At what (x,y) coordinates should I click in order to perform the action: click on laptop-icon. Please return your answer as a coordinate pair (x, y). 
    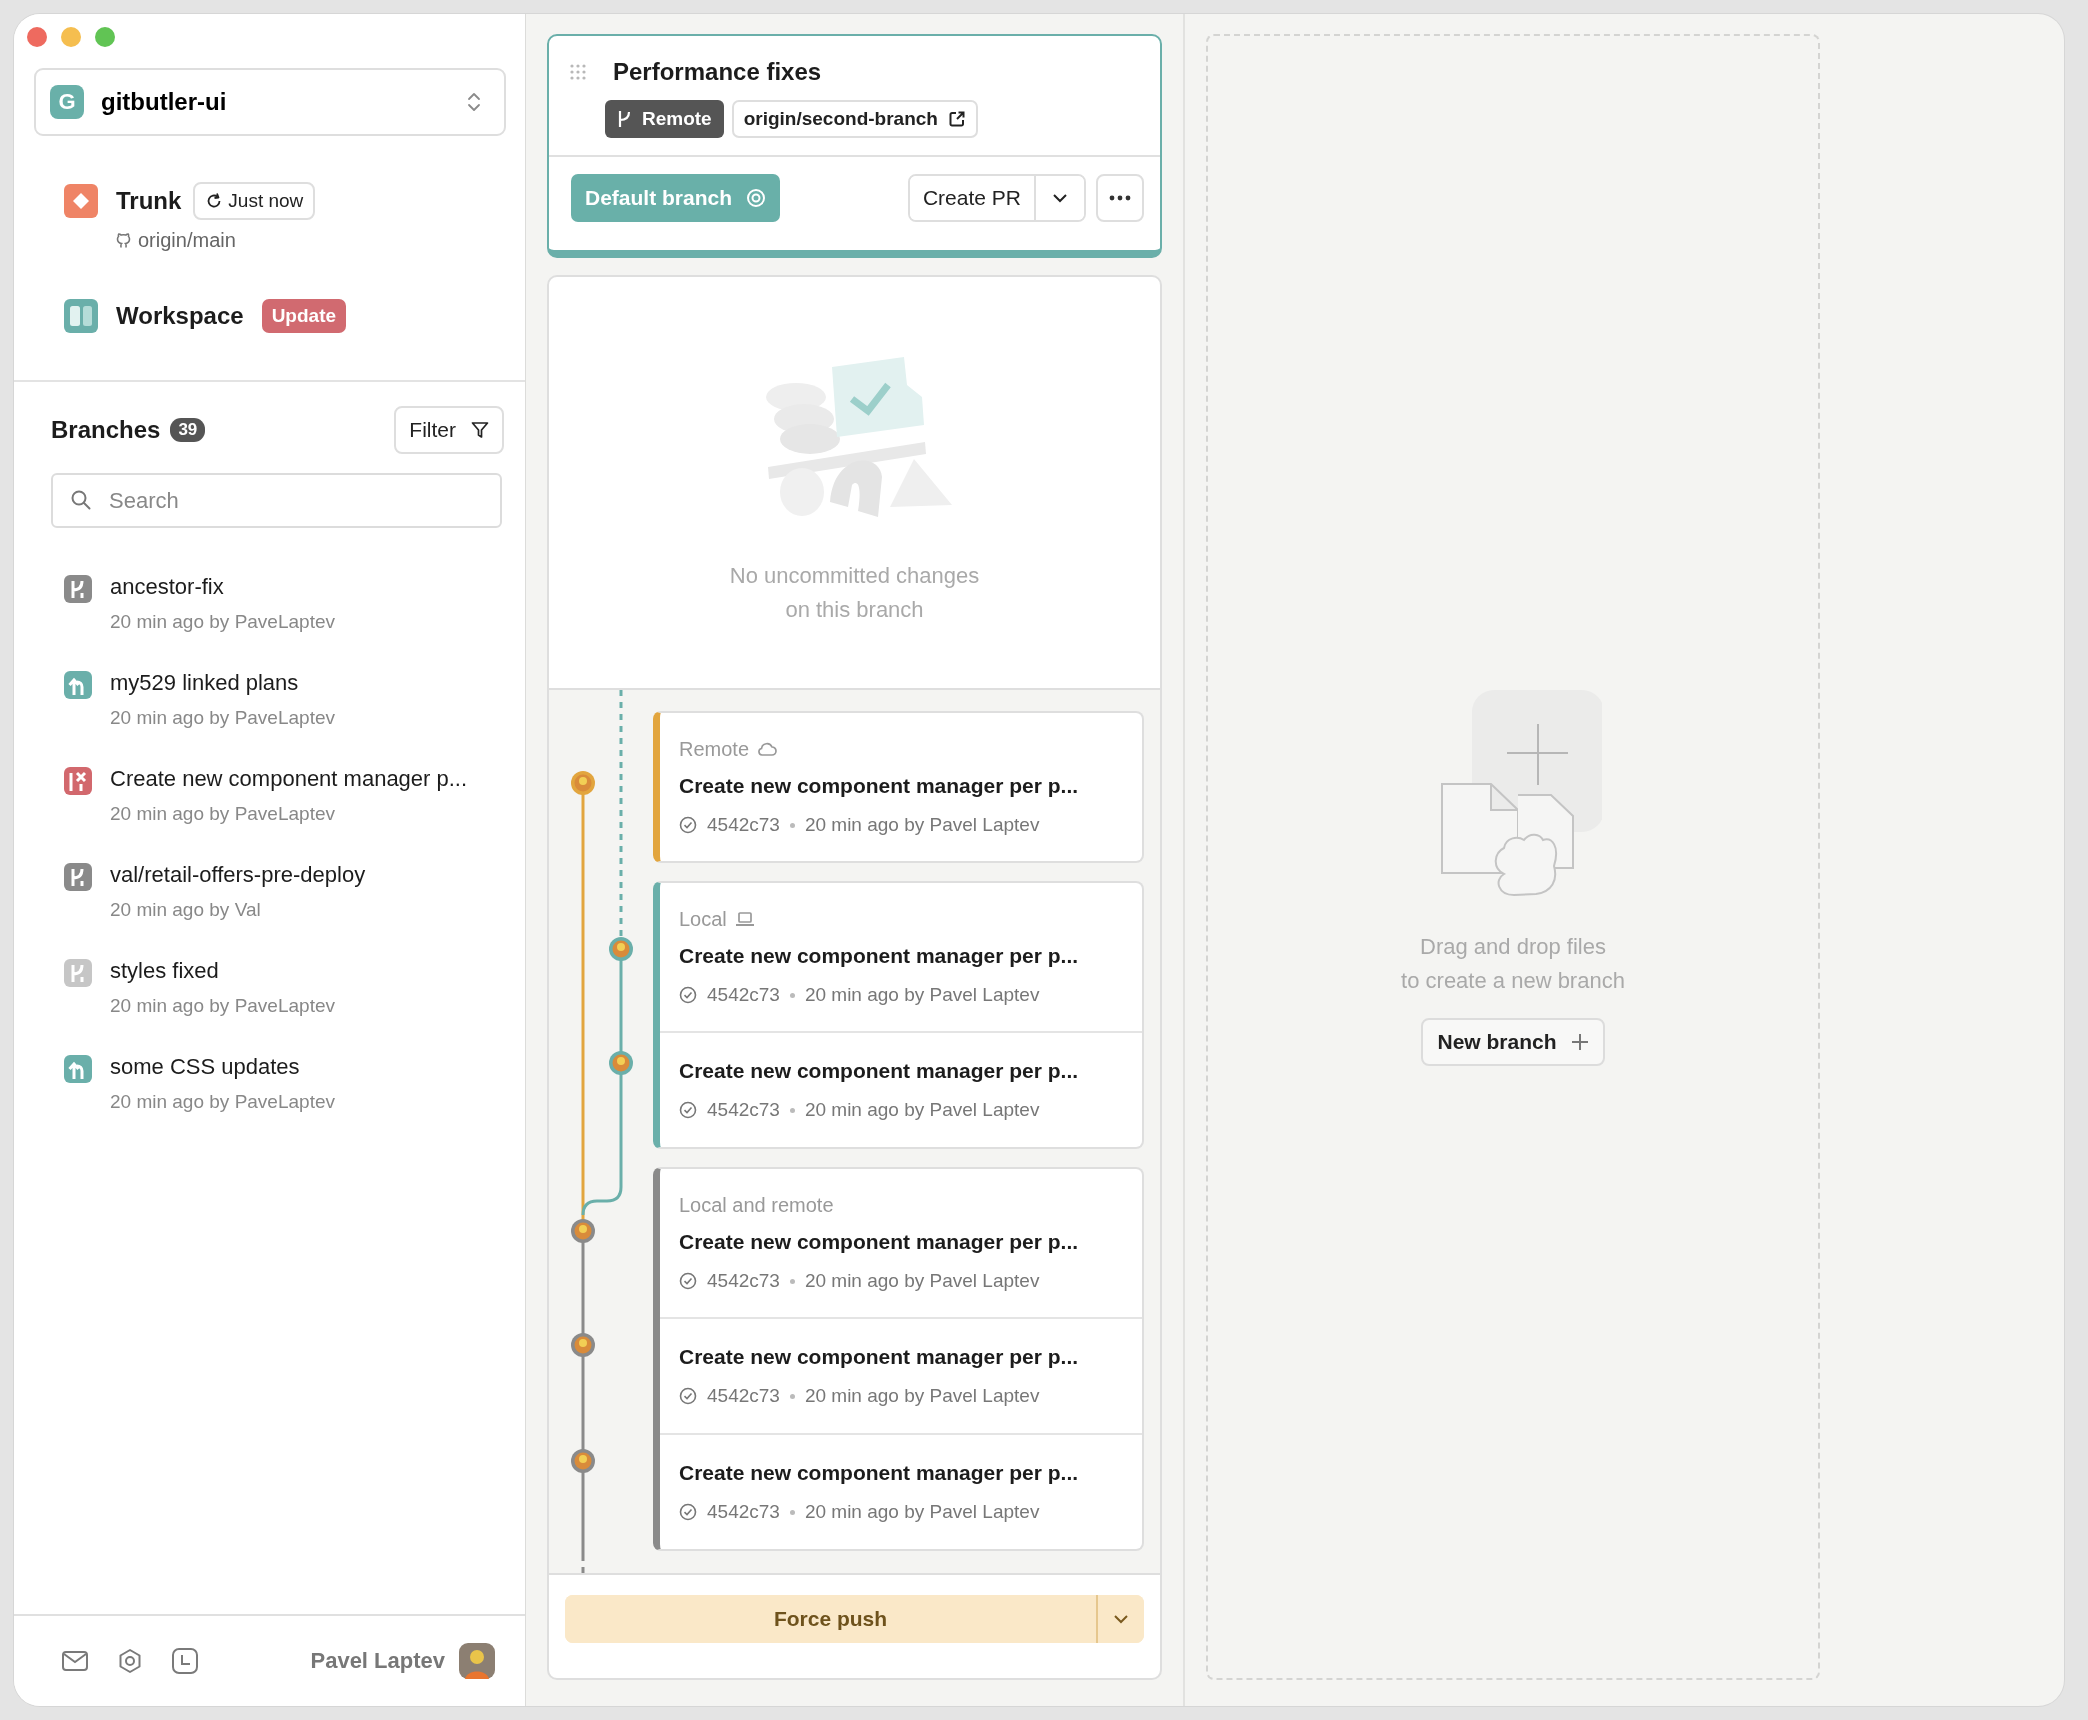
    Looking at the image, I should click on (744, 919).